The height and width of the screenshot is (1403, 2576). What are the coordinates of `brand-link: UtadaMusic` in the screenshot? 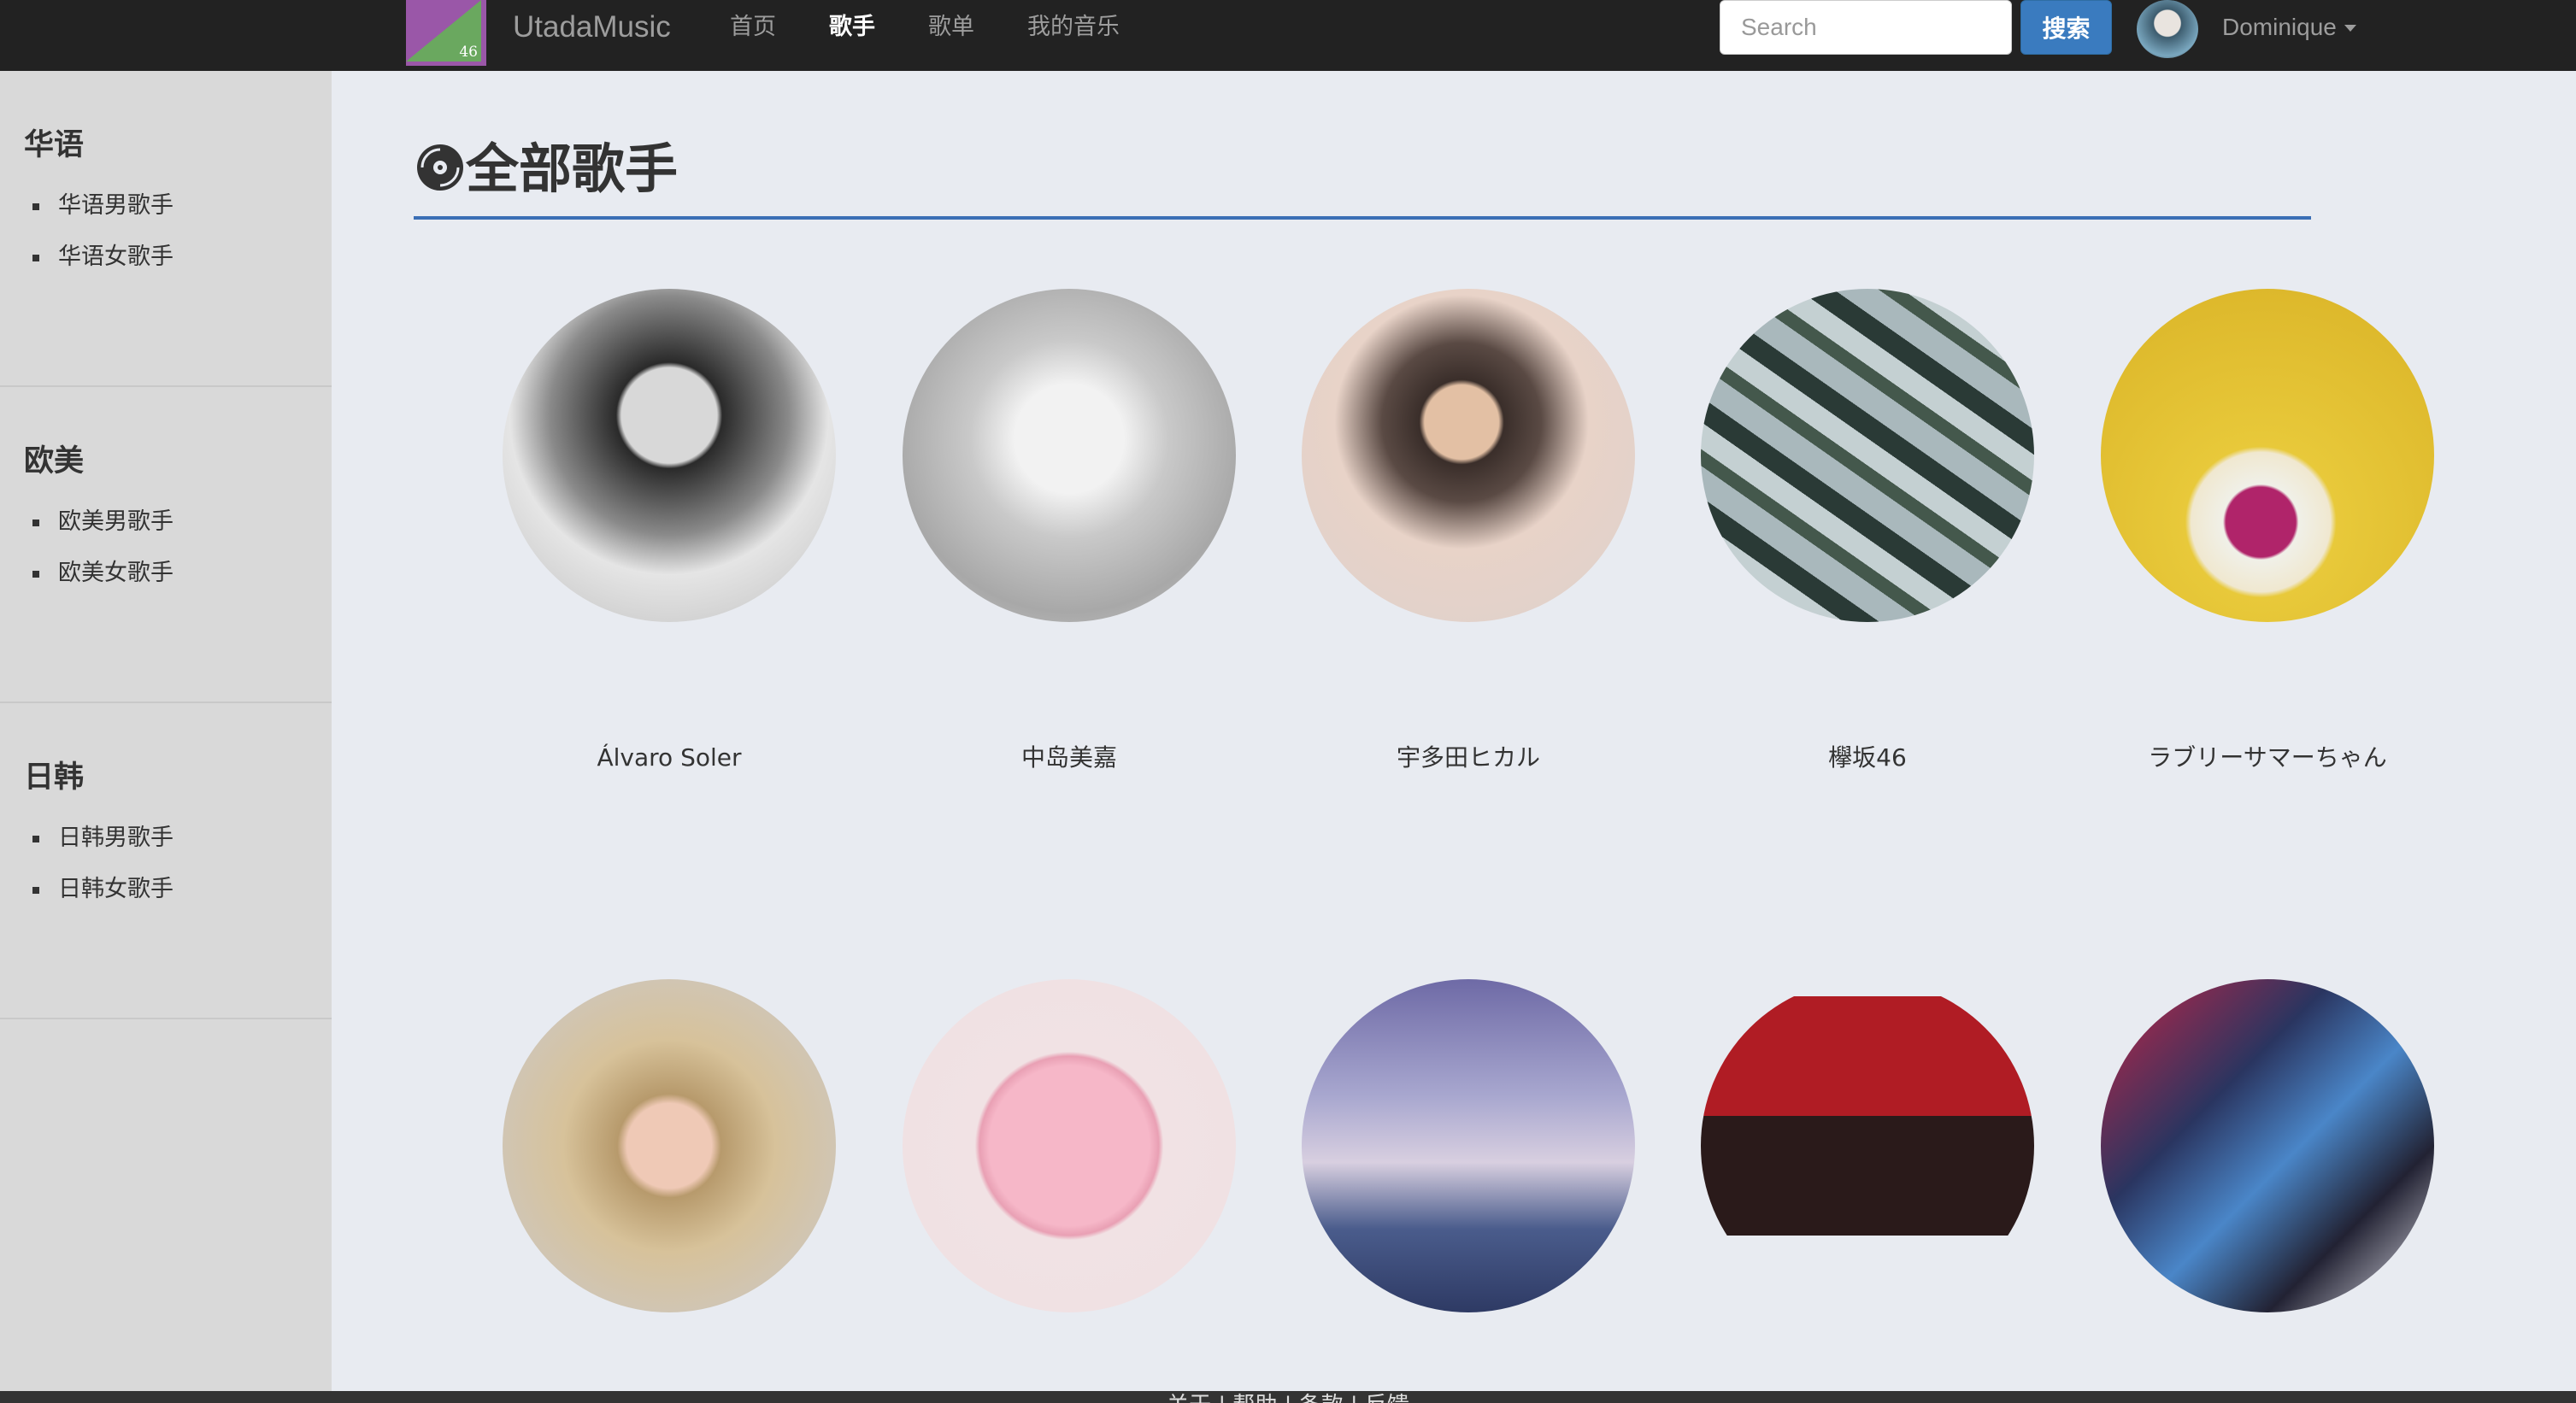 It's located at (592, 27).